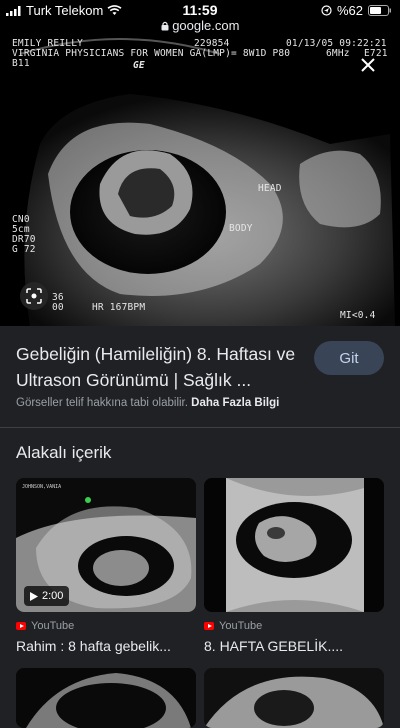 The image size is (400, 728). I want to click on lock-icon, so click(165, 26).